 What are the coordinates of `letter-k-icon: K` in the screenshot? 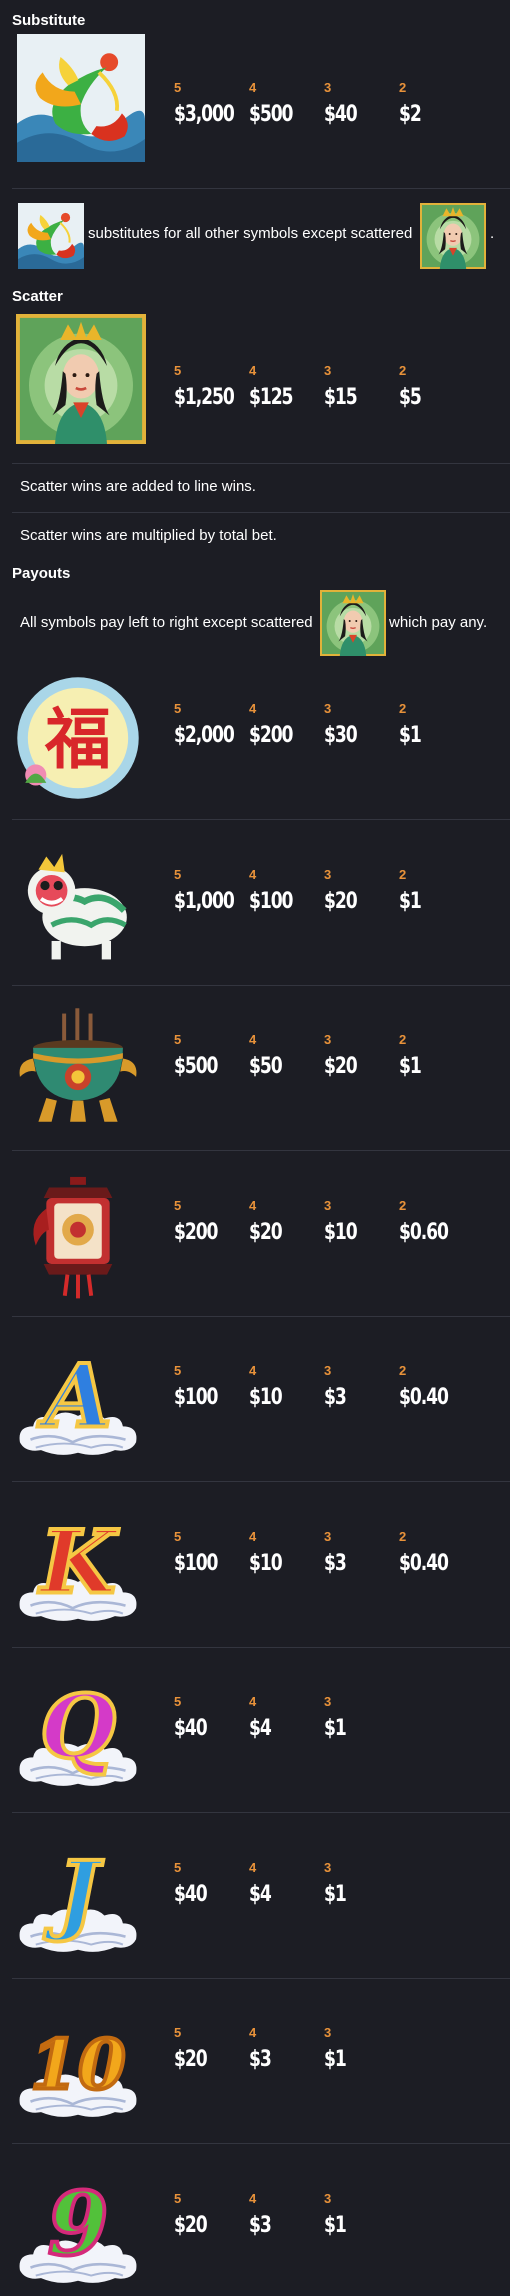 It's located at (78, 1566).